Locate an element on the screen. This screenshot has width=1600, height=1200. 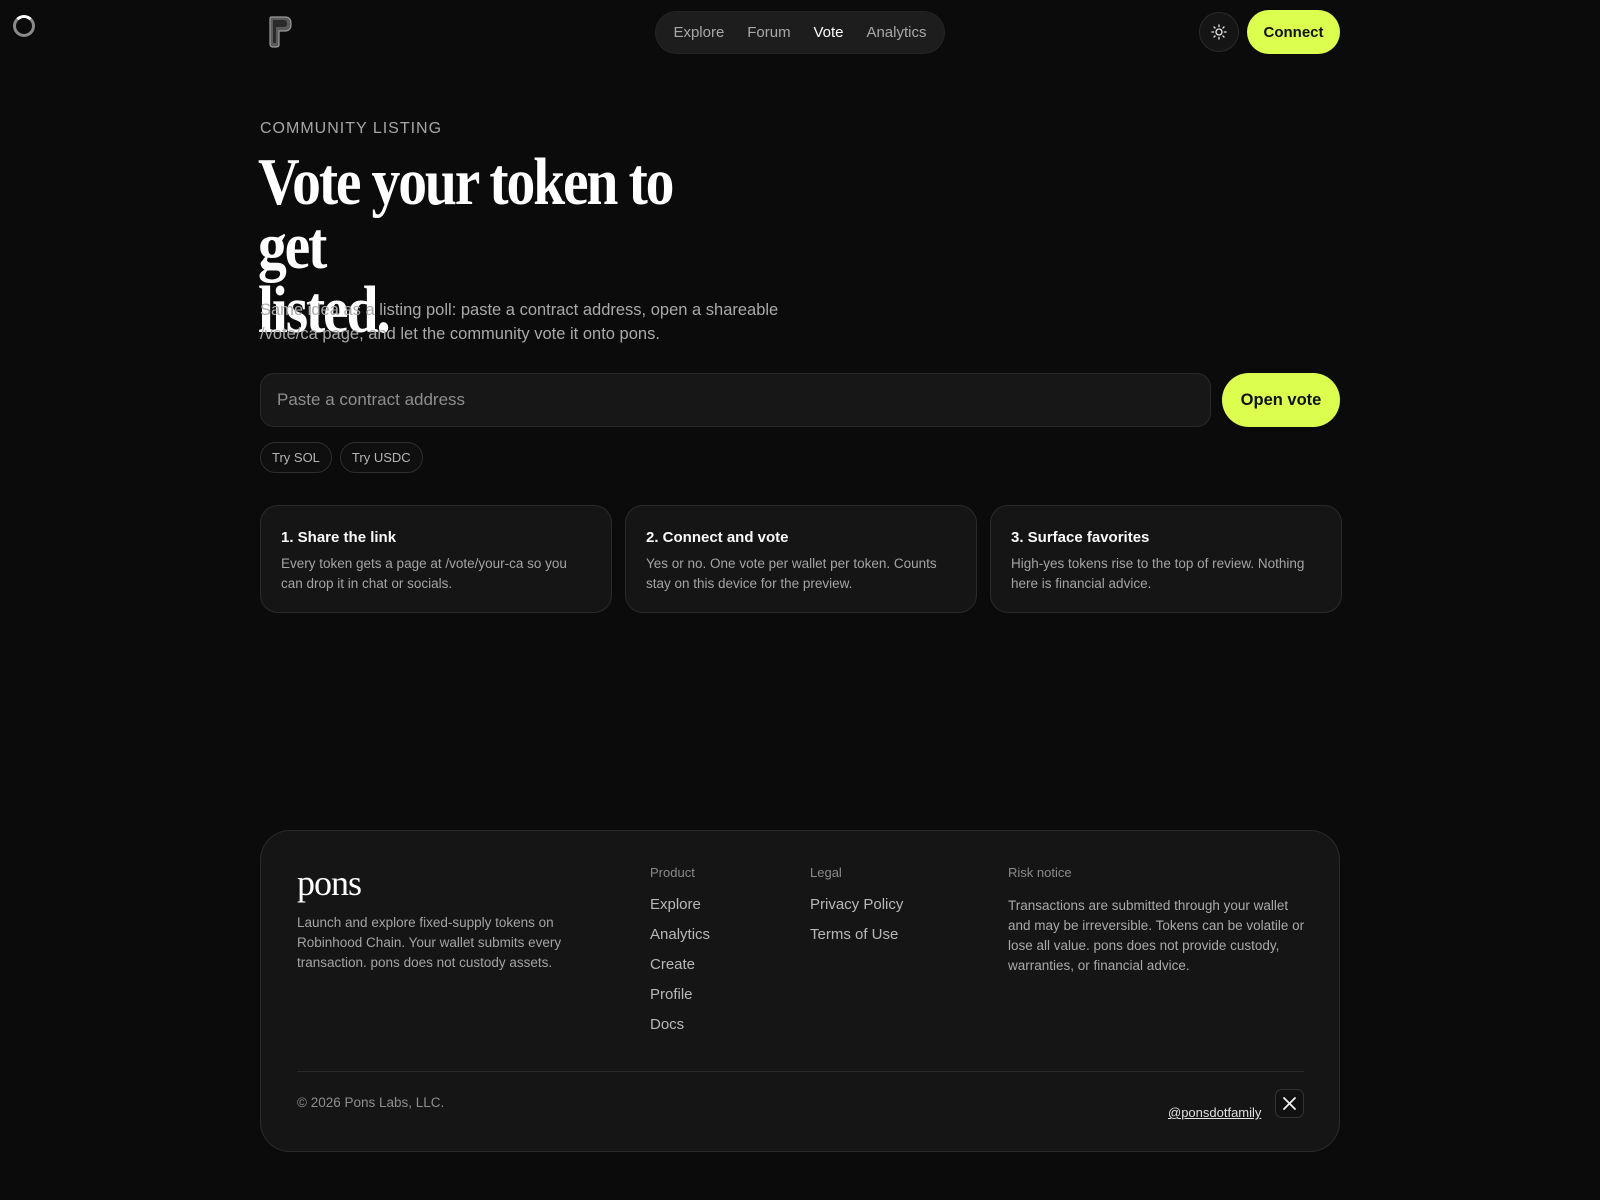
nav-item-analytics: Analytics is located at coordinates (896, 32).